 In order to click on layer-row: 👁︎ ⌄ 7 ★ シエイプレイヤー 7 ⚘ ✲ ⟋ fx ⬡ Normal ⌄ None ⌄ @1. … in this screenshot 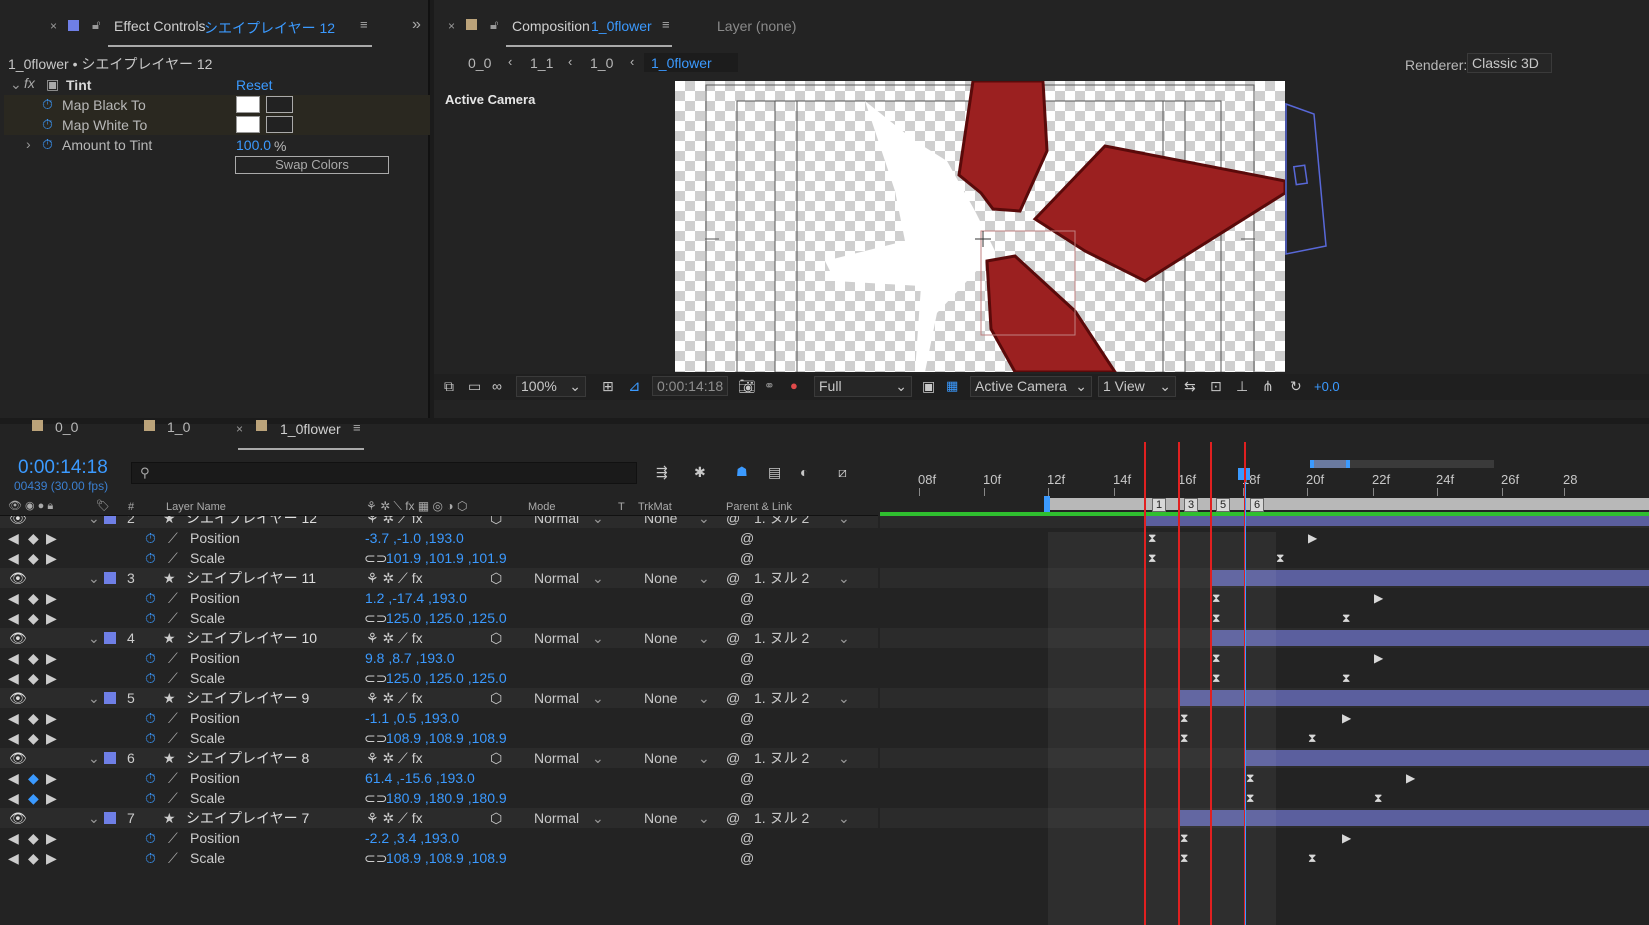, I will do `click(439, 818)`.